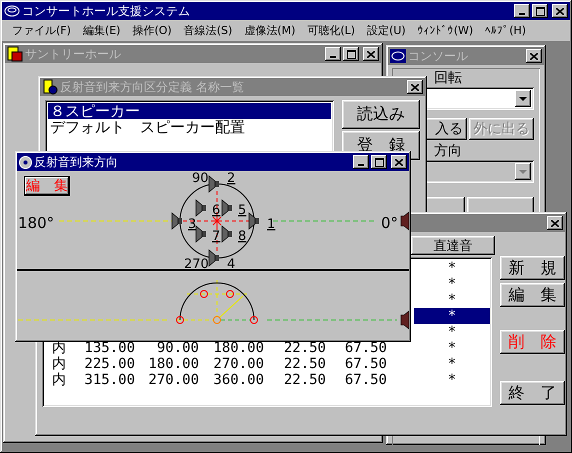 This screenshot has width=572, height=453. What do you see at coordinates (242, 236) in the screenshot?
I see `speaker-label: 8` at bounding box center [242, 236].